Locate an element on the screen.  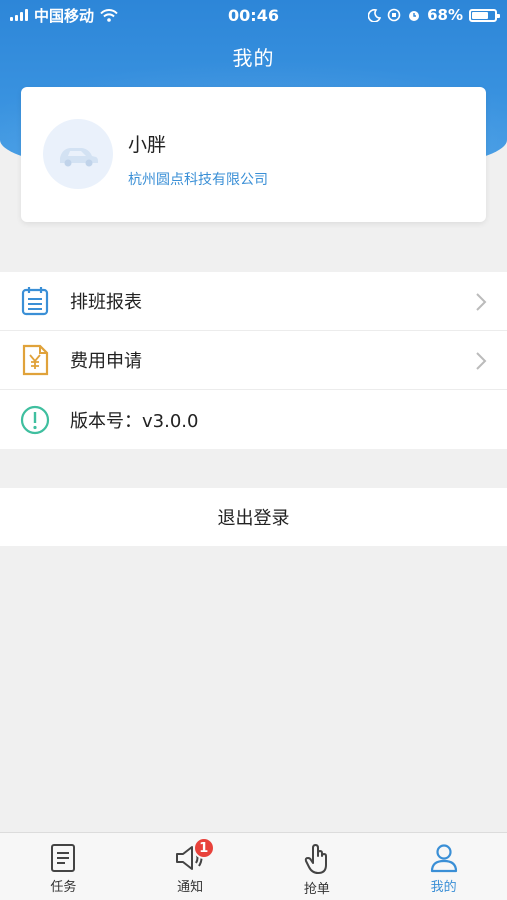
orientation-lock-icon is located at coordinates (394, 15).